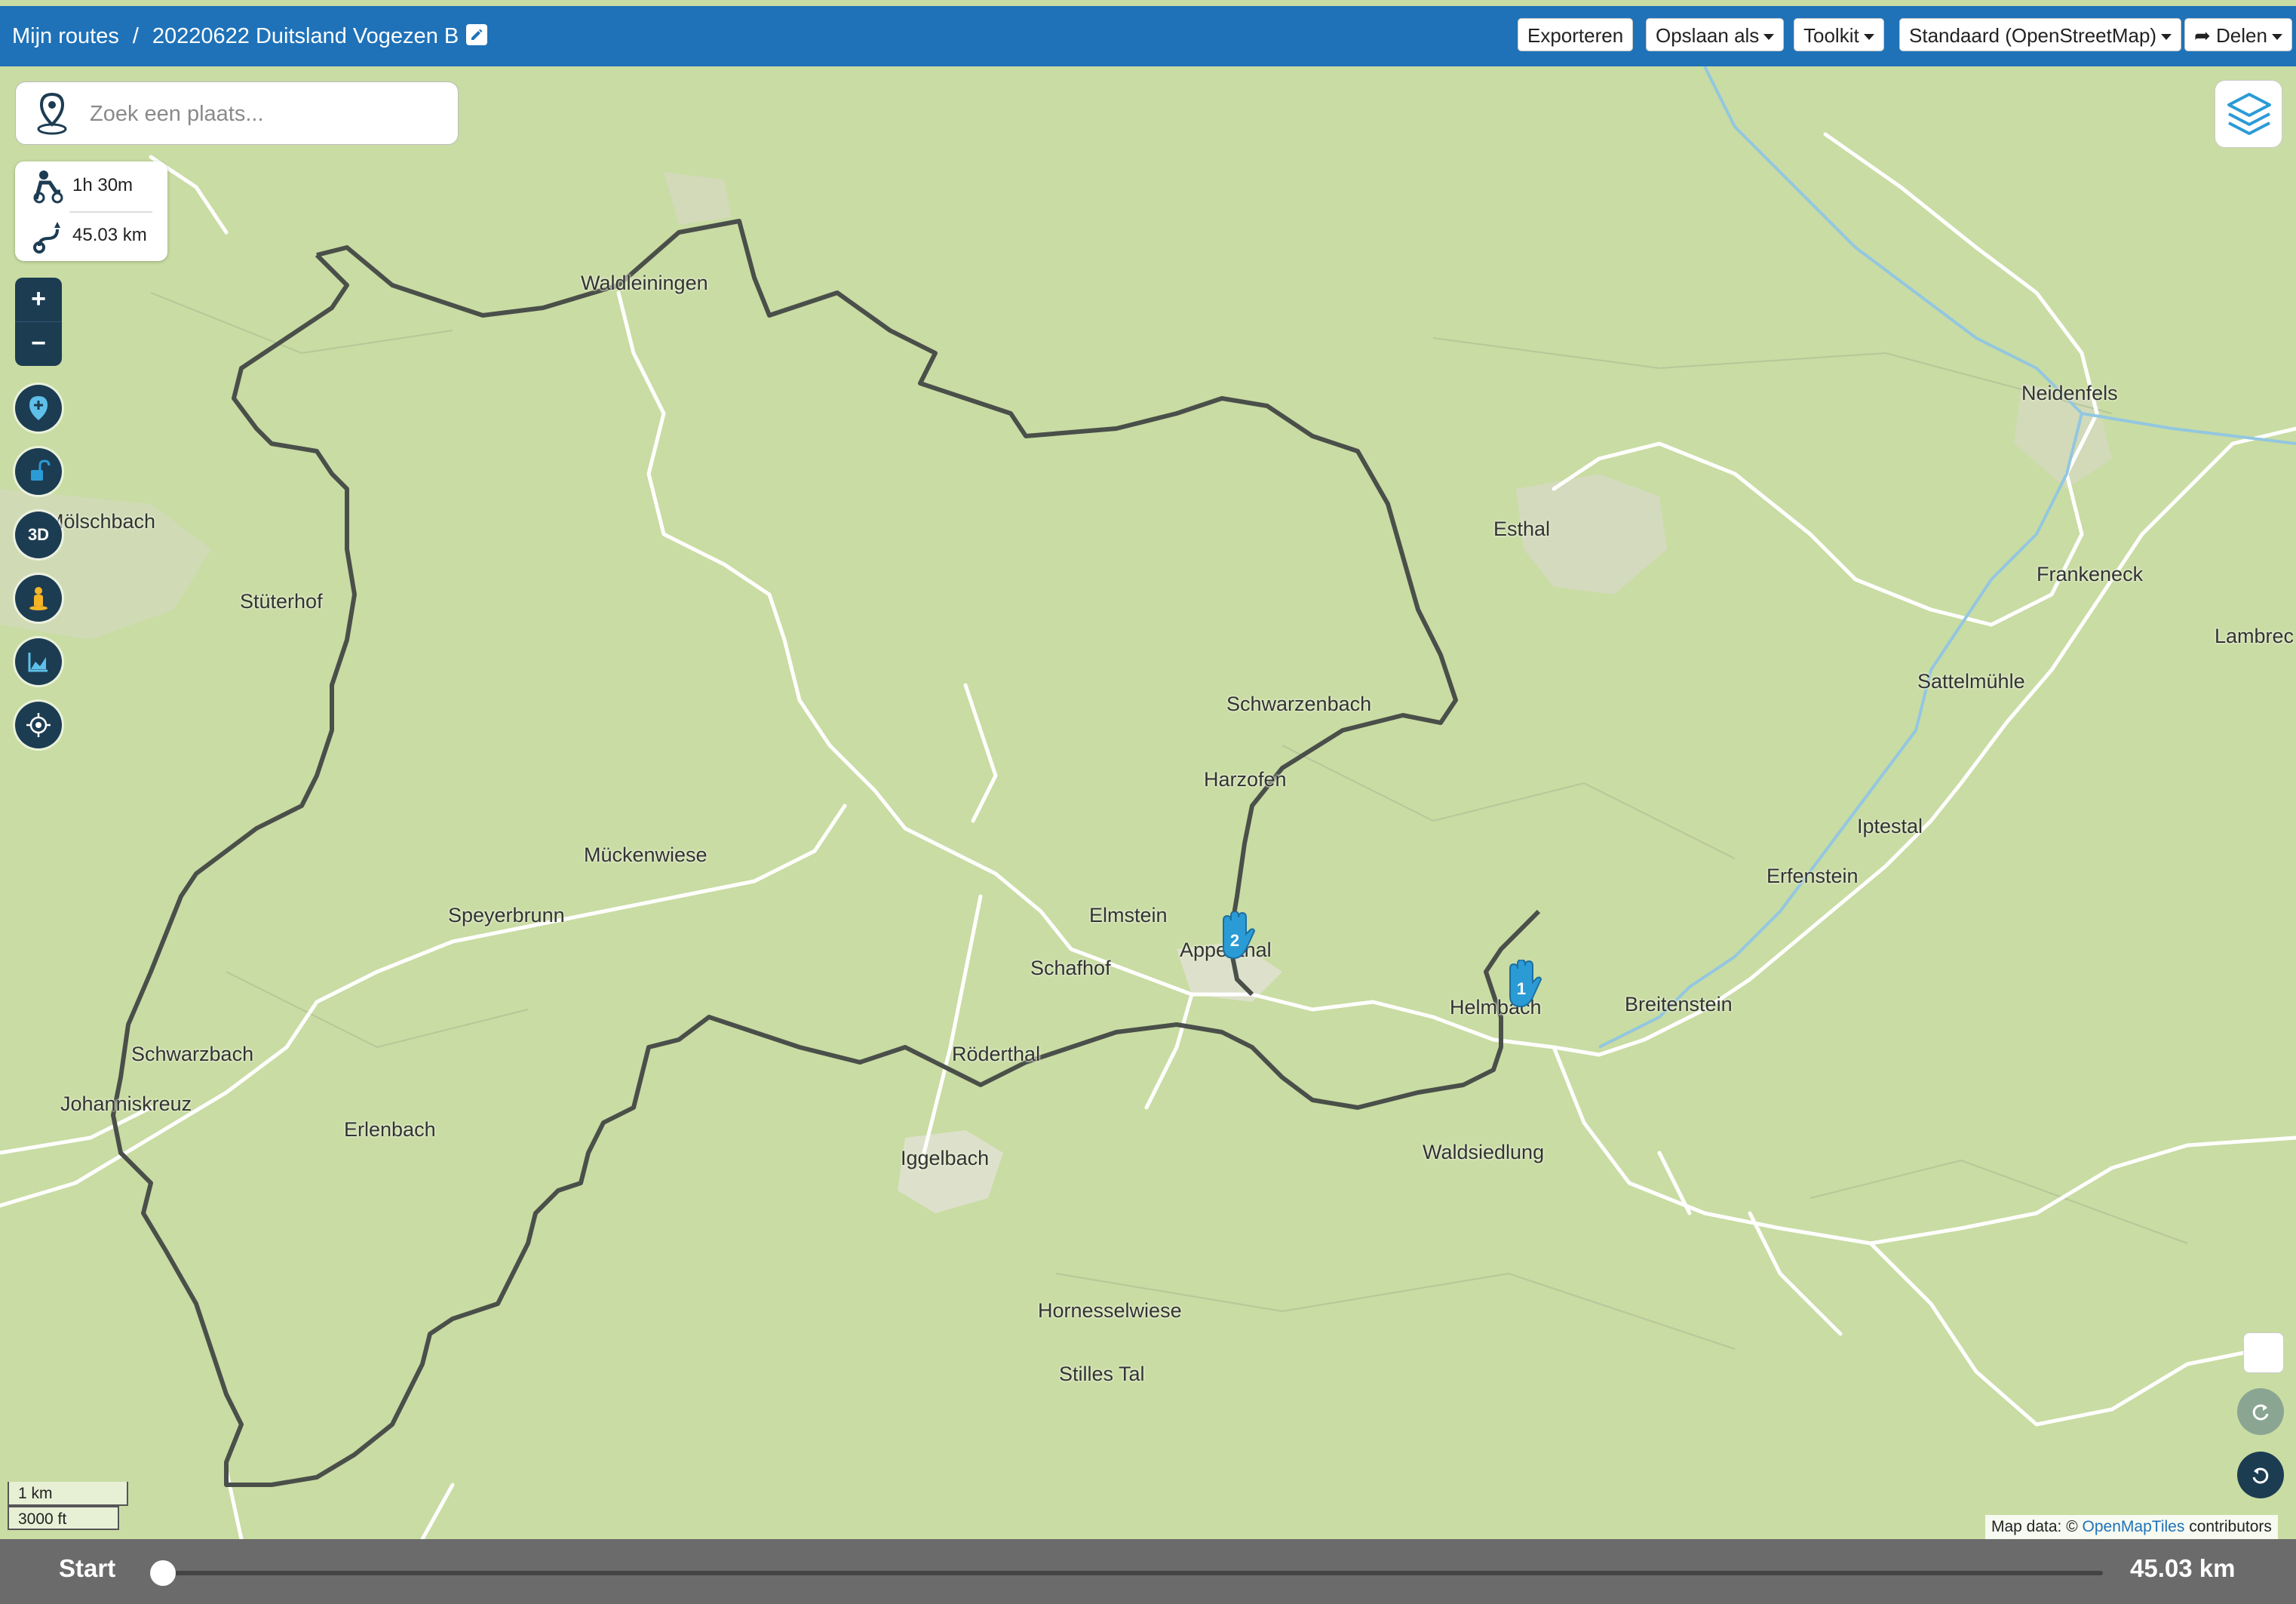  Describe the element at coordinates (2202, 35) in the screenshot. I see `share-arrow-icon: ➦` at that location.